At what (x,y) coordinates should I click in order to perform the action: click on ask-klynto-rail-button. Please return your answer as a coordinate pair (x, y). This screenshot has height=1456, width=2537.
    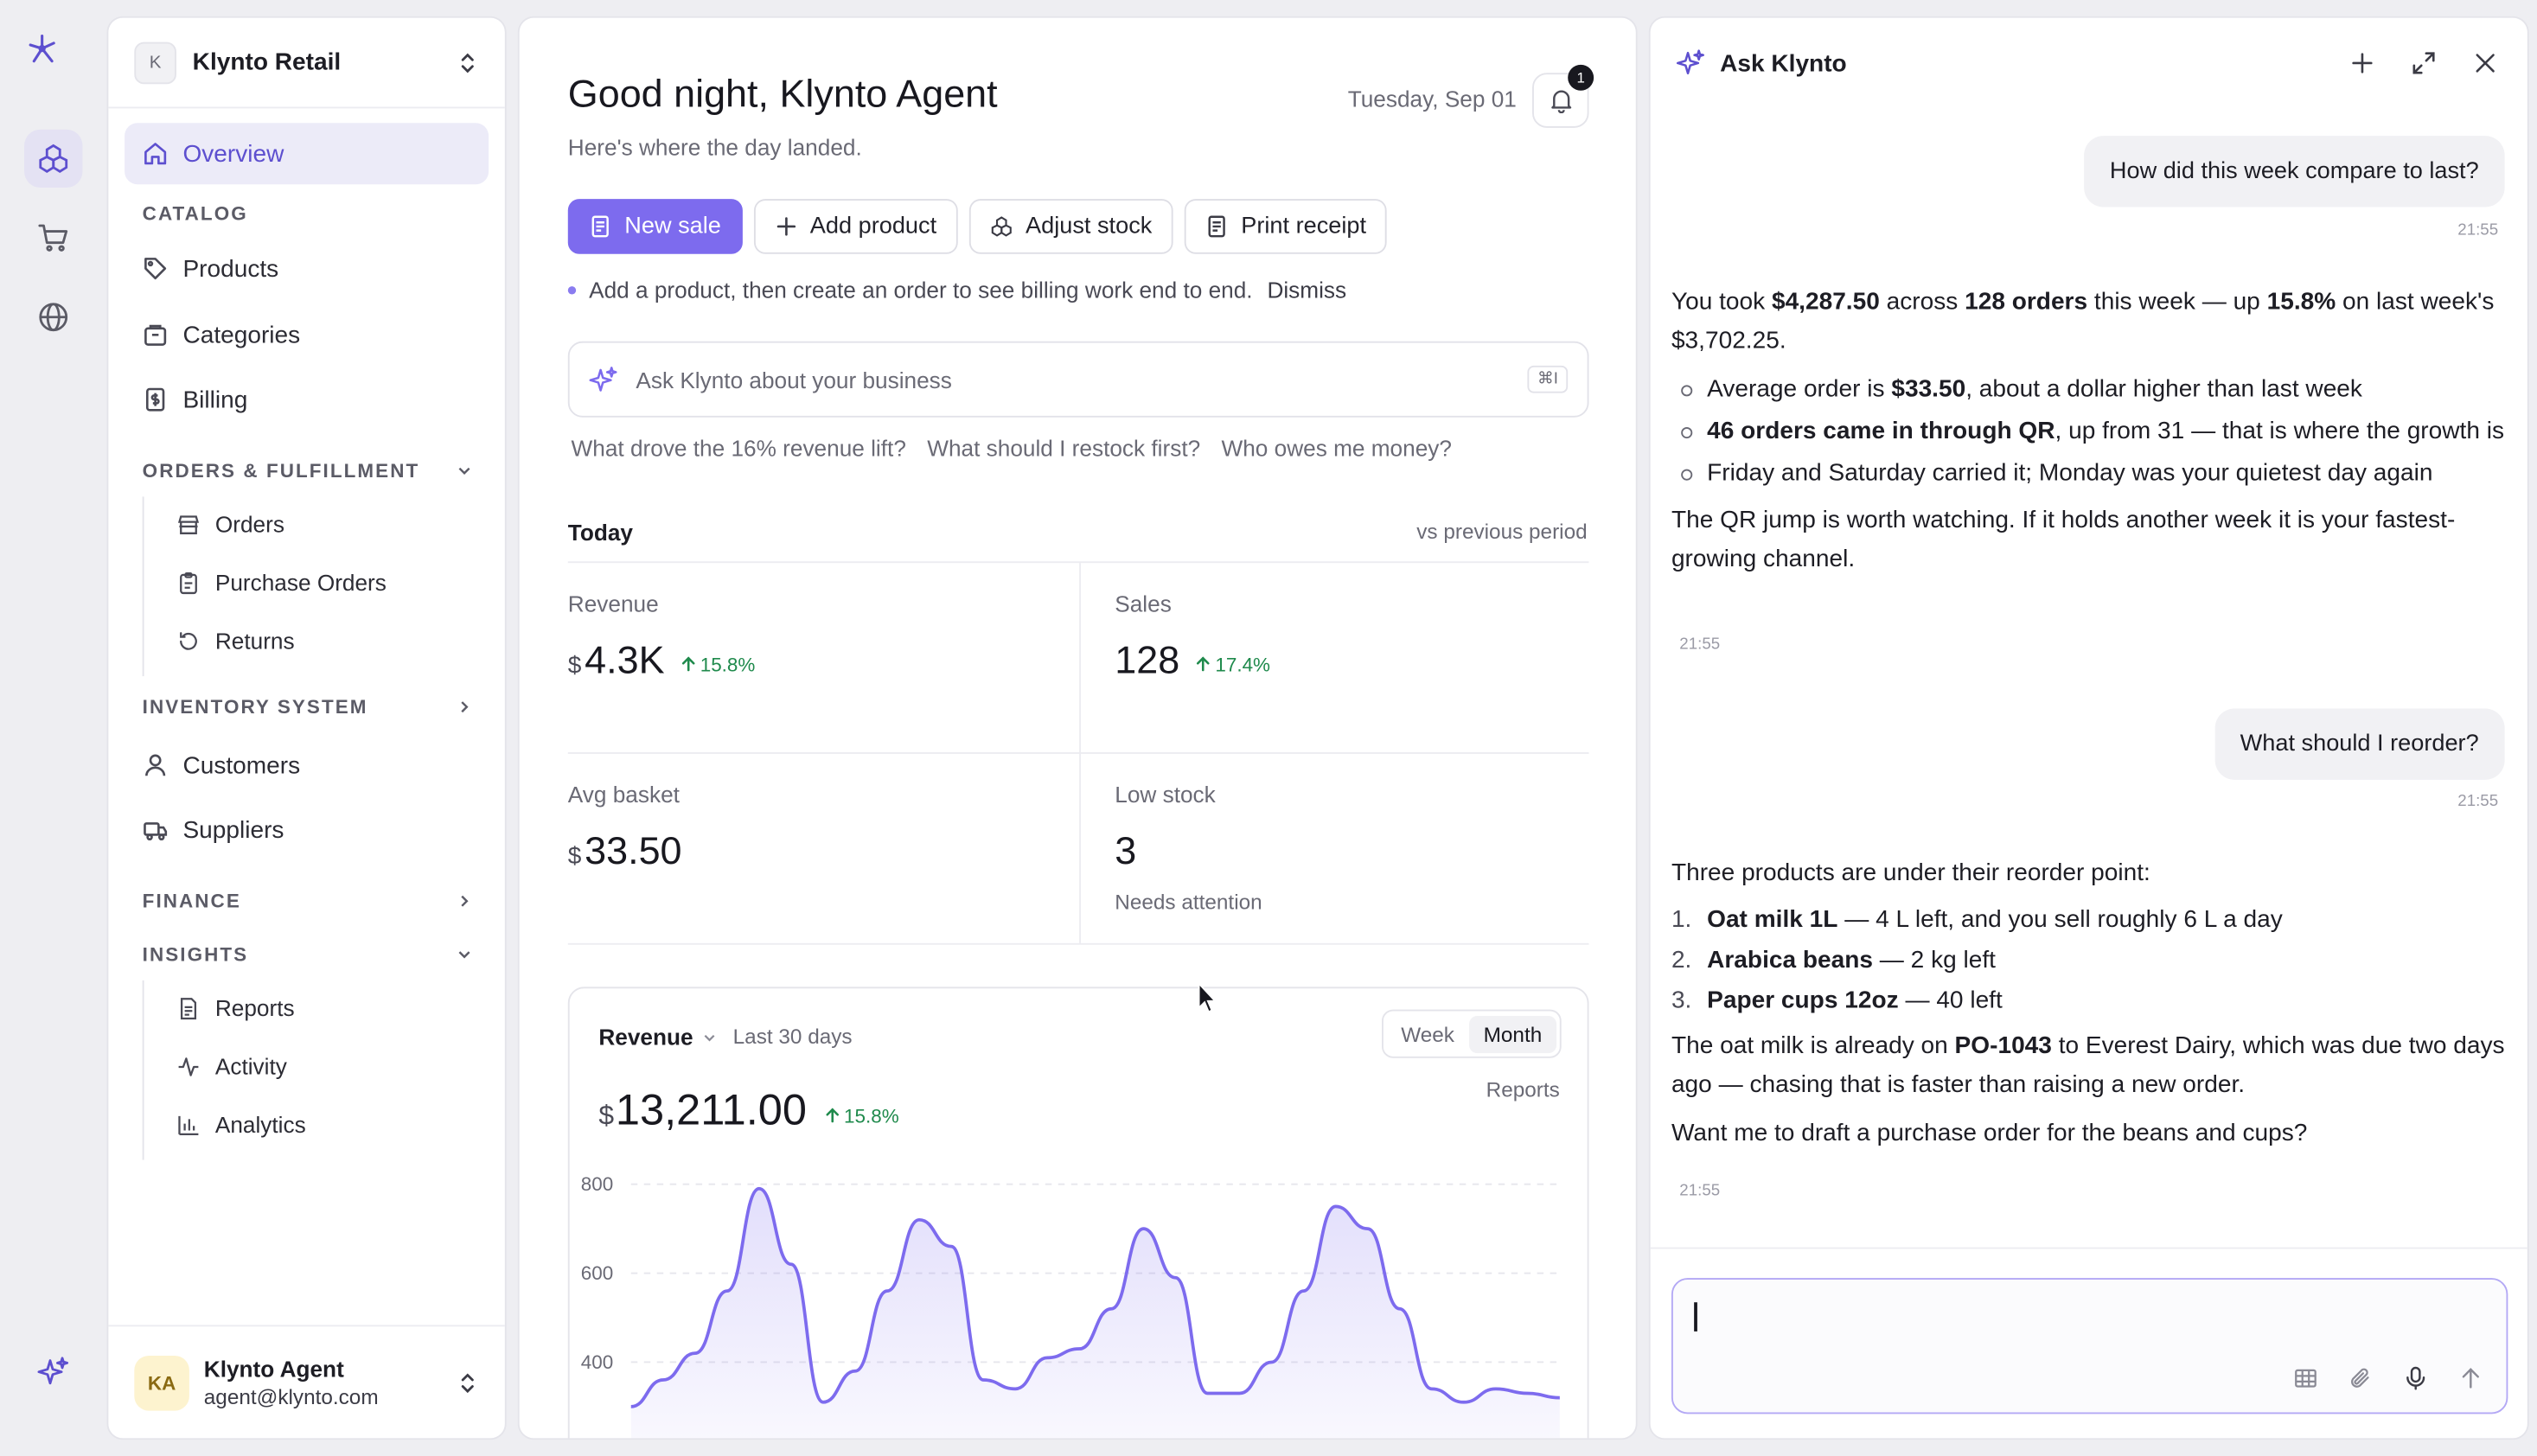
    Looking at the image, I should click on (53, 1372).